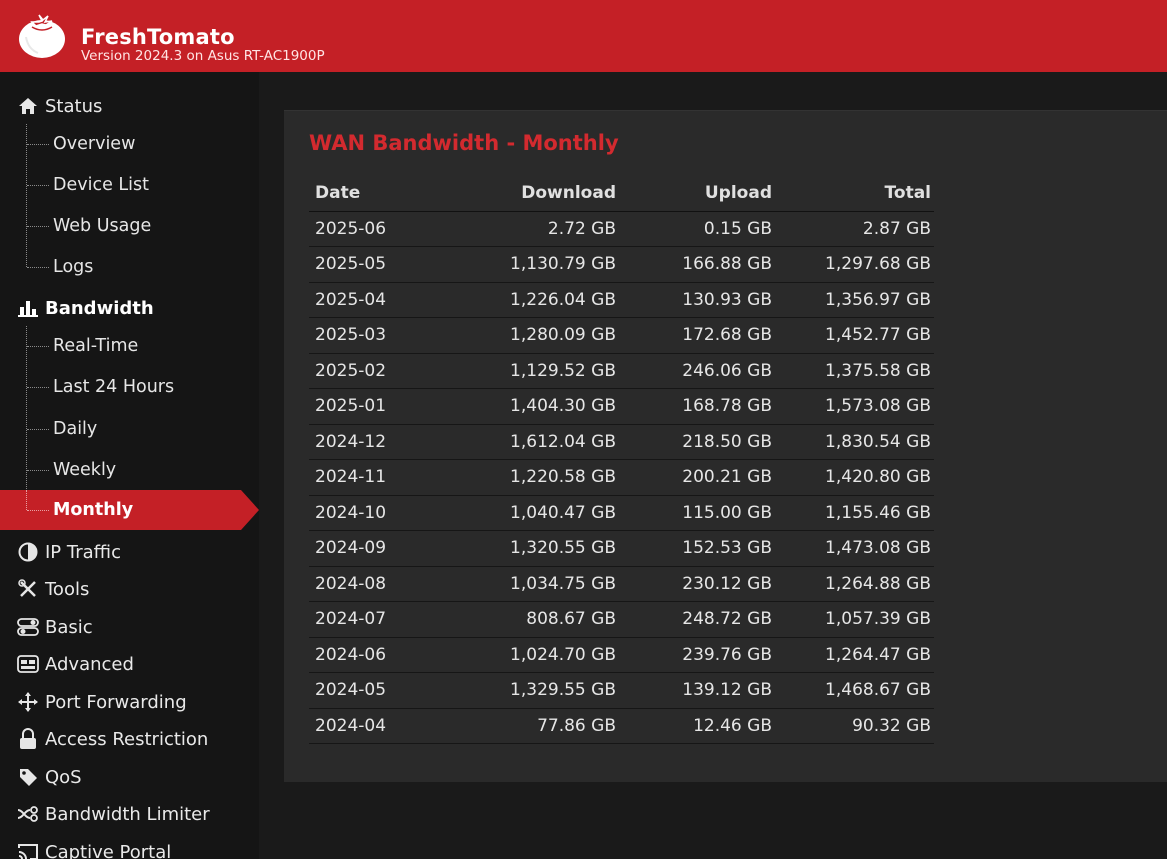 This screenshot has height=859, width=1167. What do you see at coordinates (621, 406) in the screenshot?
I see `table-row: 2025-01 1,404.30 GB 168.78 GB 1,573.08 GB` at bounding box center [621, 406].